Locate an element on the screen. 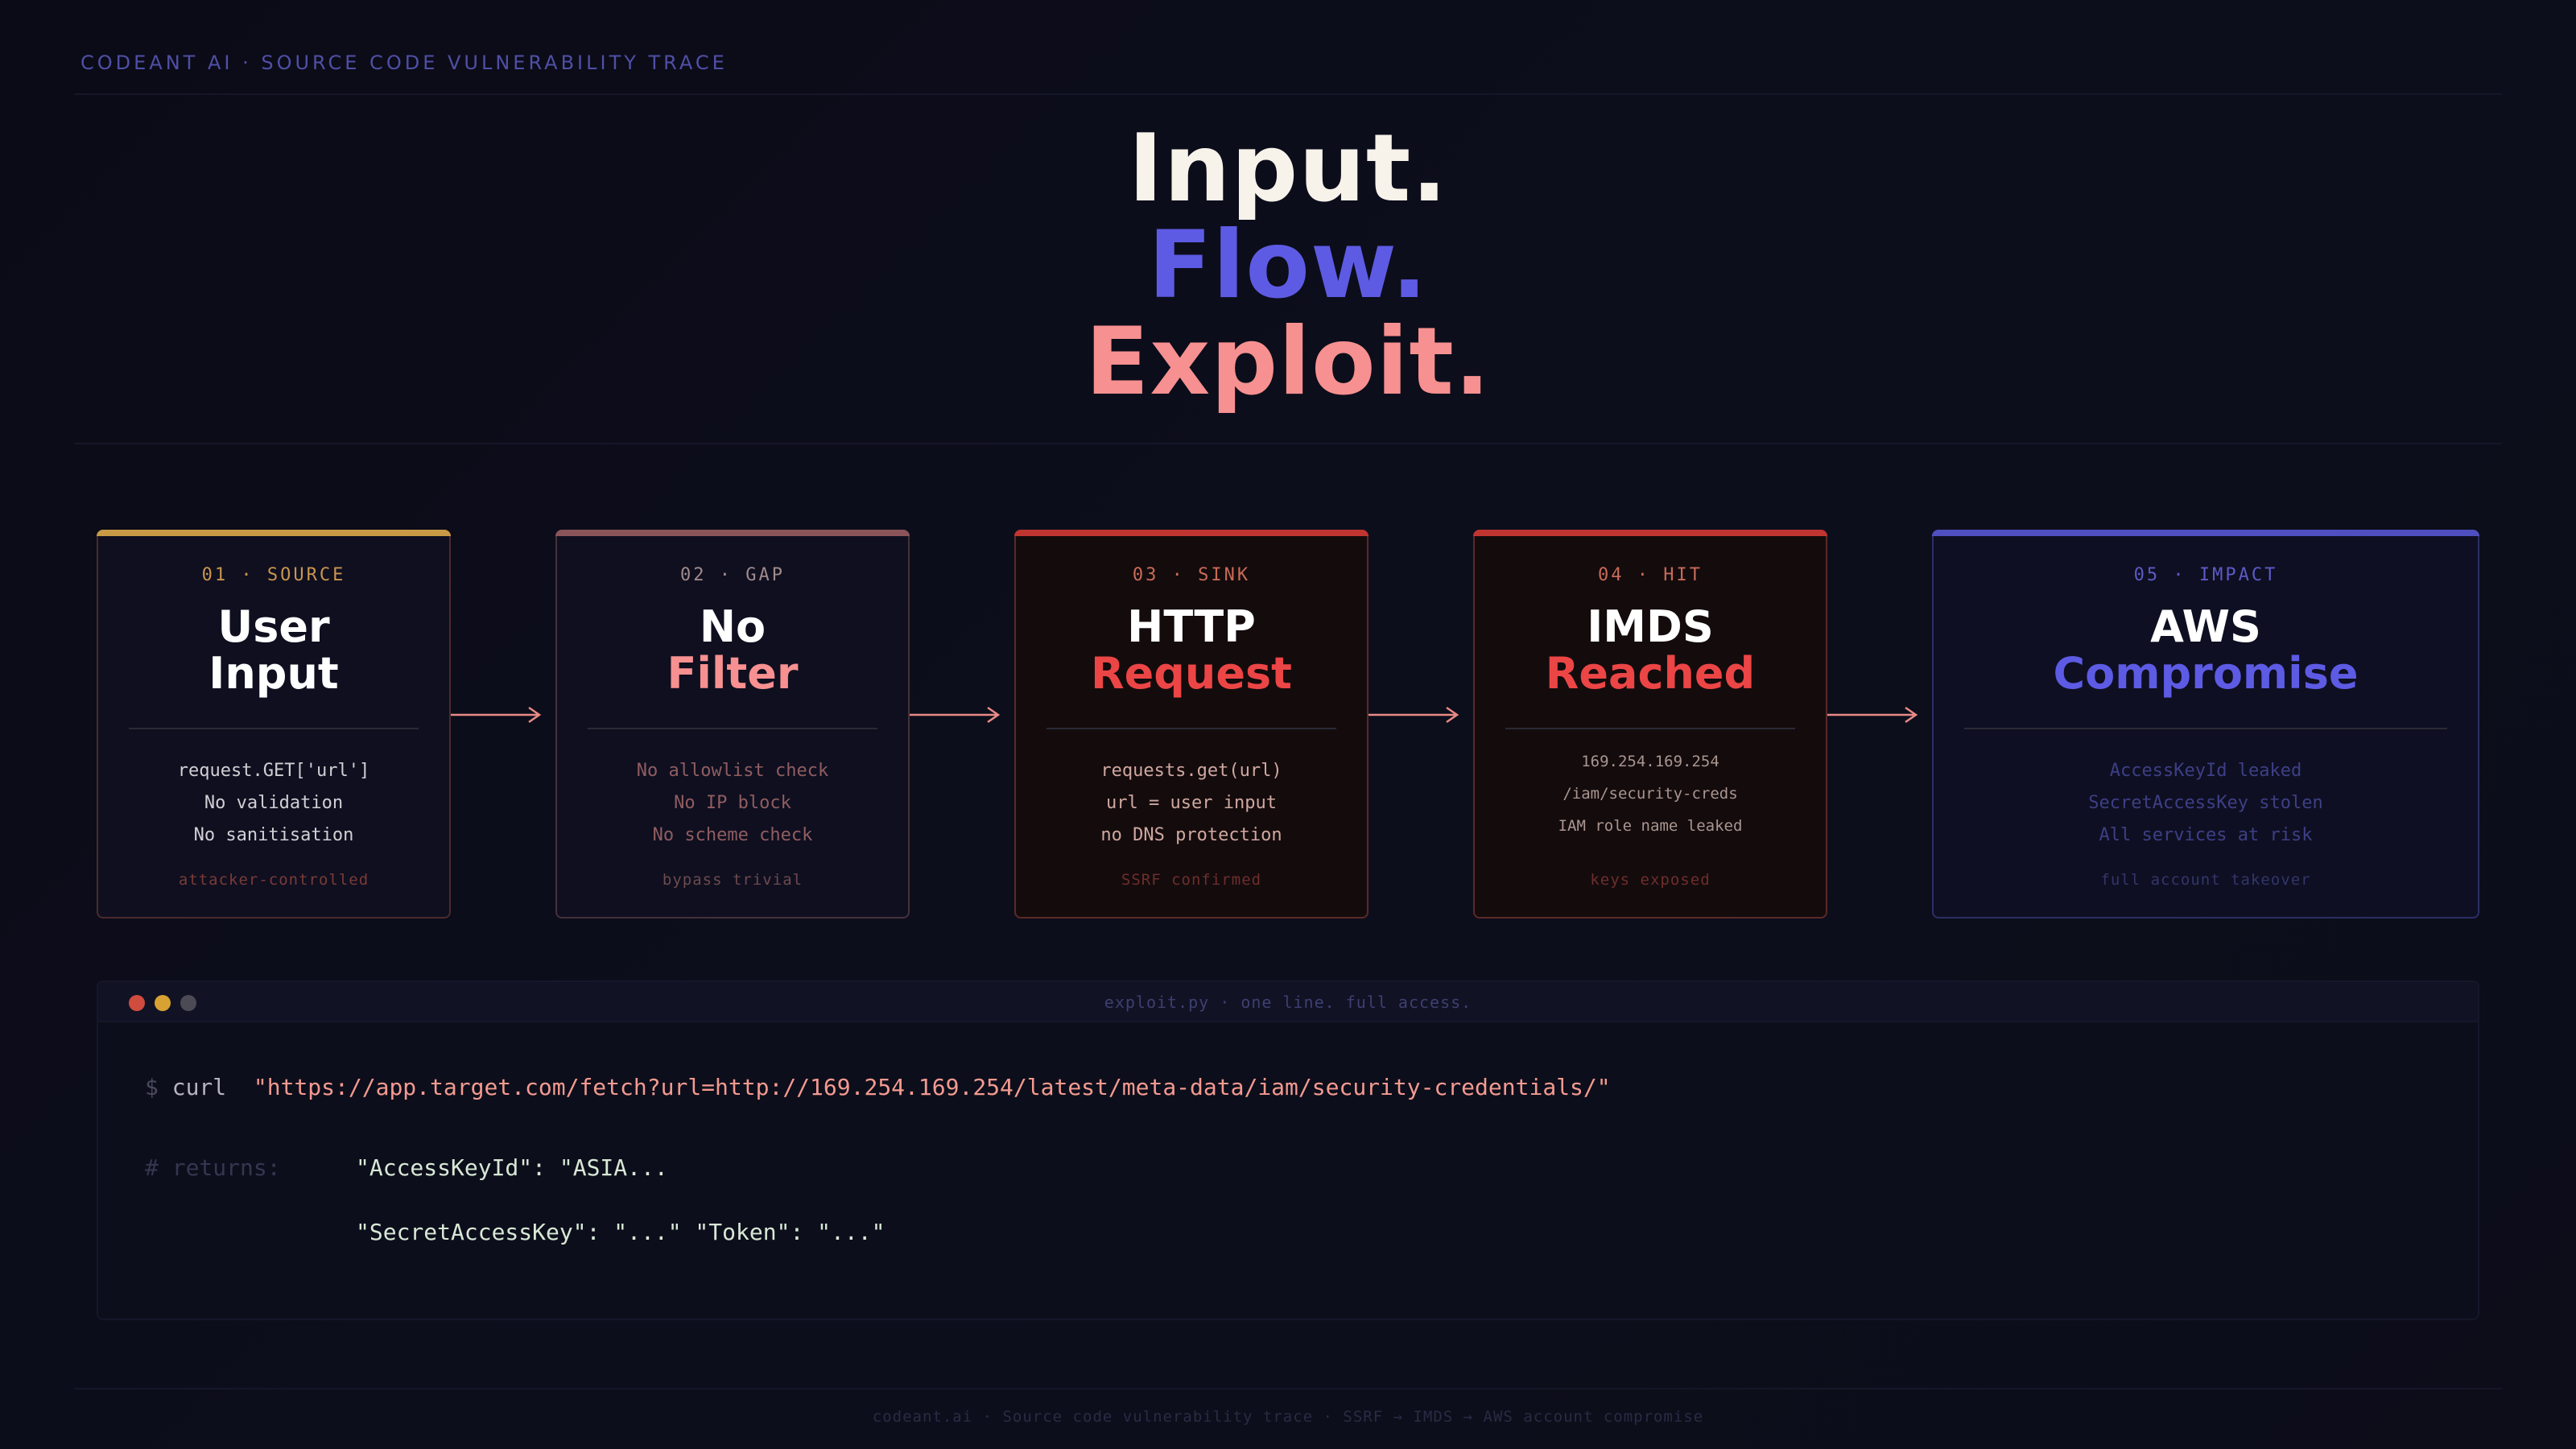 The width and height of the screenshot is (2576, 1449). stage-step-label: 04 · HIT is located at coordinates (1650, 575).